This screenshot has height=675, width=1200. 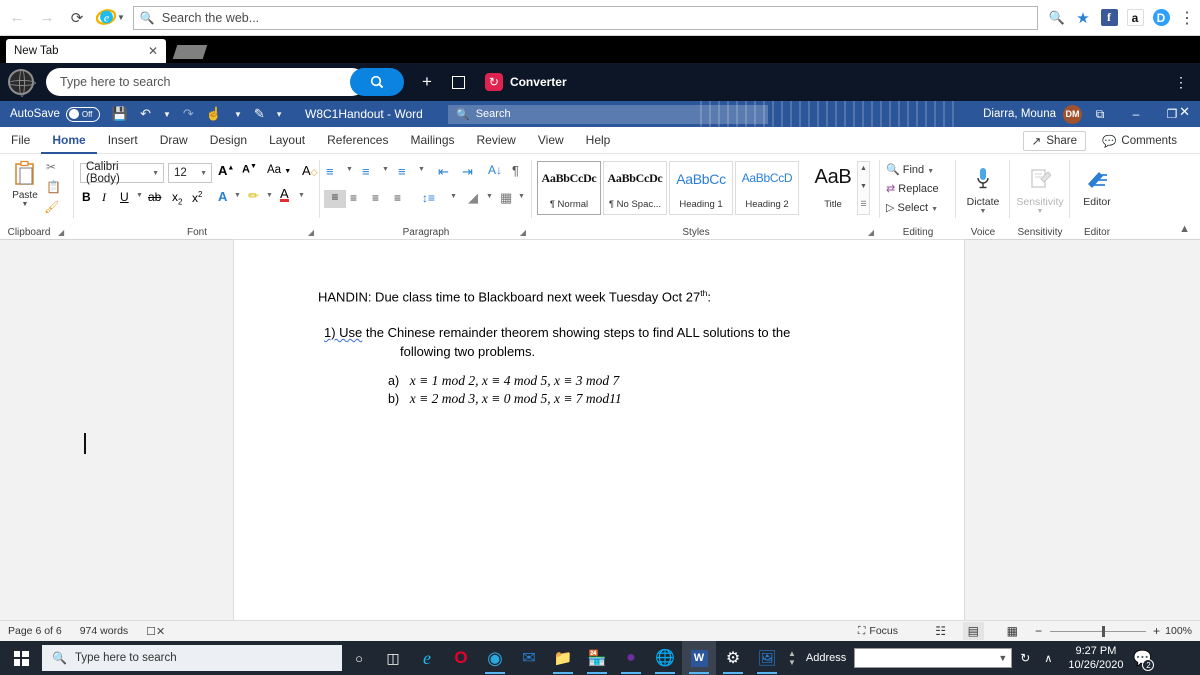 What do you see at coordinates (427, 658) in the screenshot?
I see `internet-explorer-icon: e` at bounding box center [427, 658].